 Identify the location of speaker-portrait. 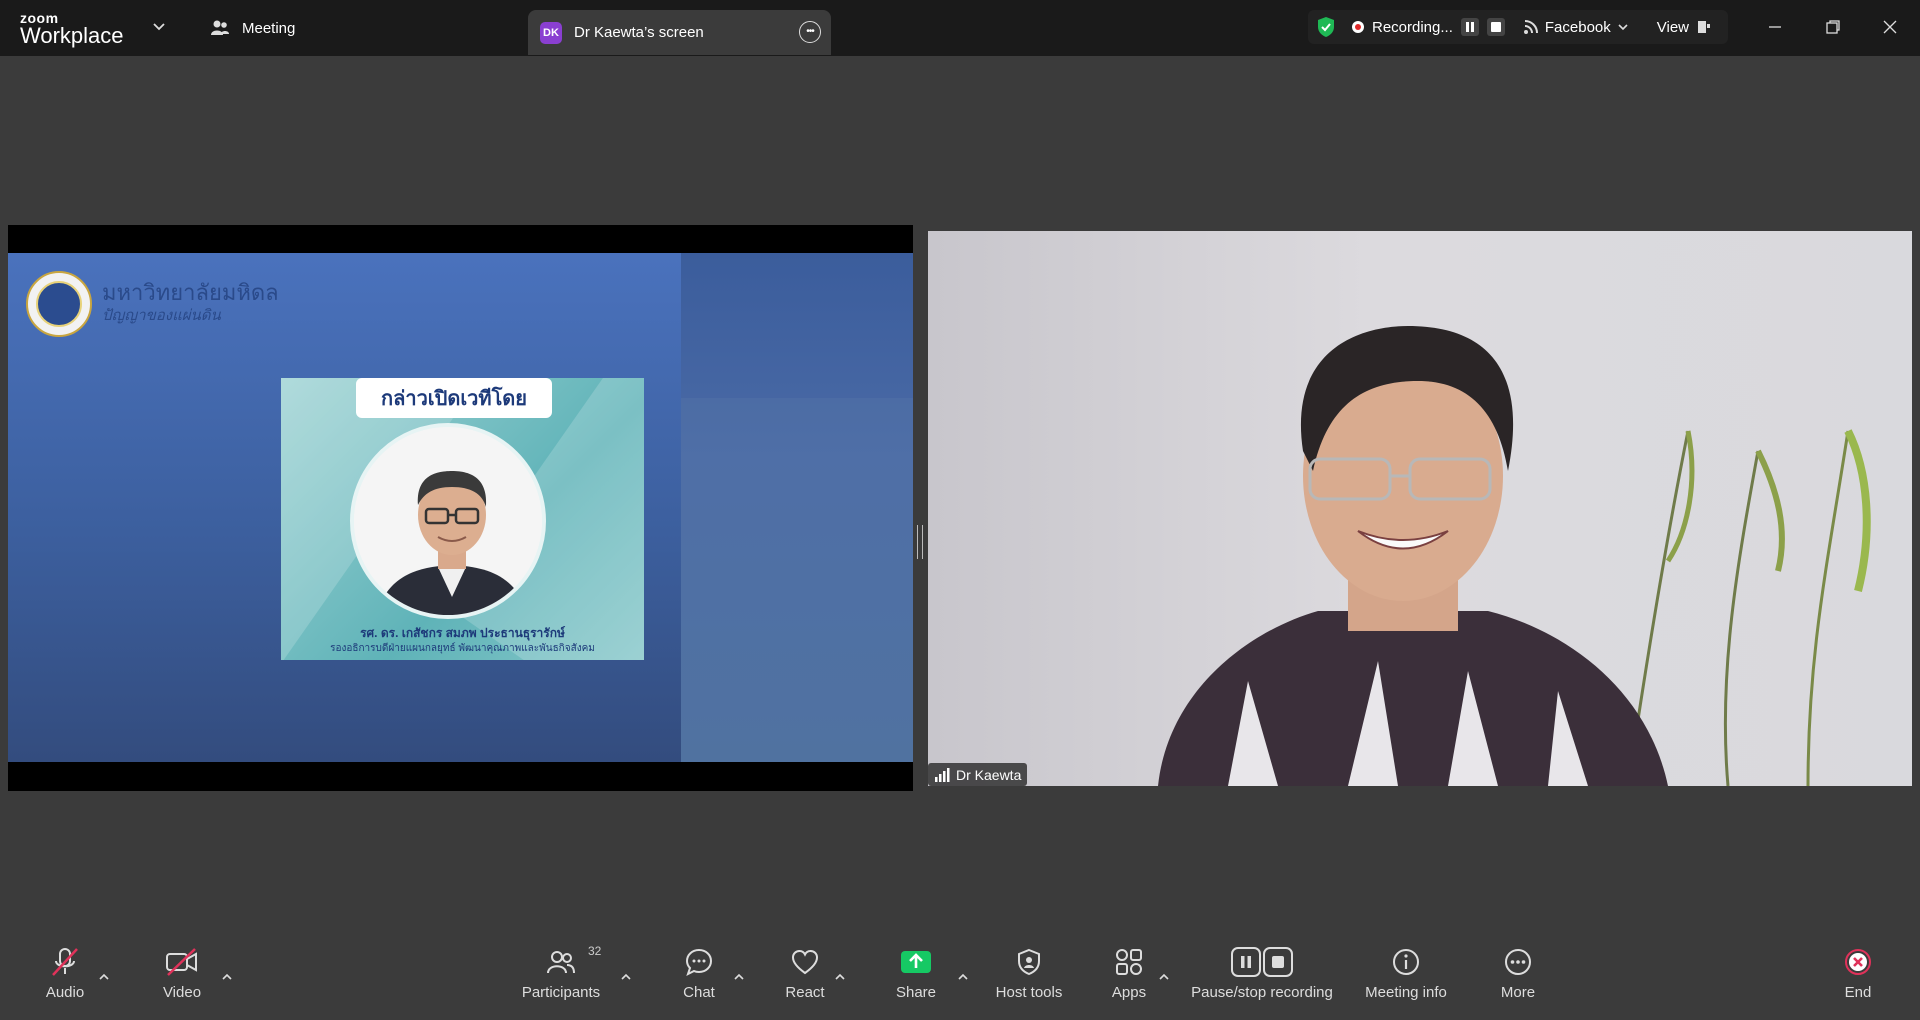
(448, 521).